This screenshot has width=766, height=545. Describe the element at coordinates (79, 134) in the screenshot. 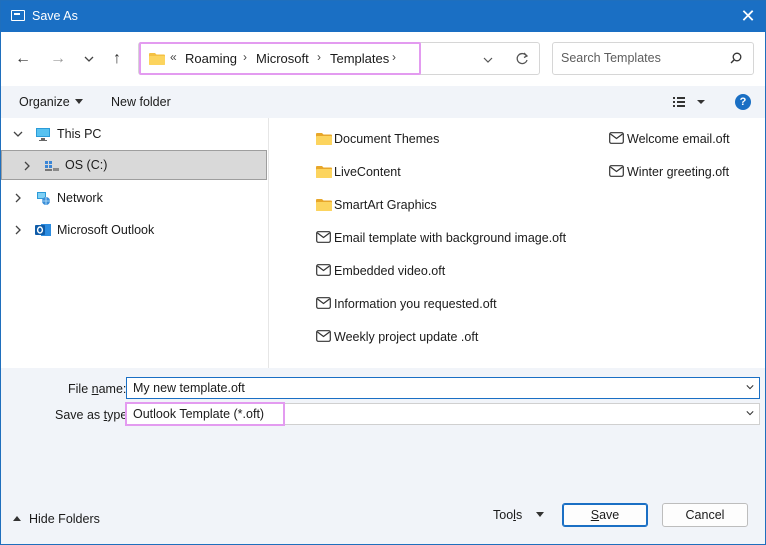

I see `tree-label: This PC` at that location.